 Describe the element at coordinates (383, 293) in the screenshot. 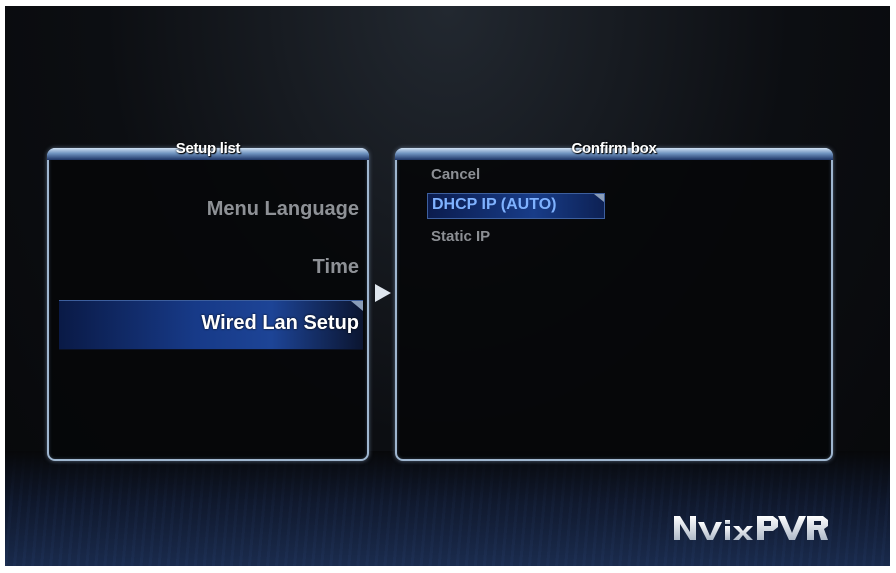

I see `right-arrow-icon` at that location.